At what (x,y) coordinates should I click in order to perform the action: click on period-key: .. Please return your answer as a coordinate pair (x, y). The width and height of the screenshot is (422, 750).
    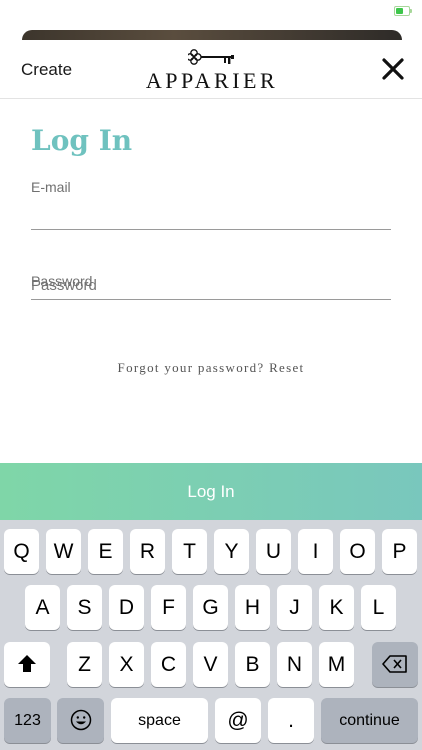
    Looking at the image, I should click on (291, 720).